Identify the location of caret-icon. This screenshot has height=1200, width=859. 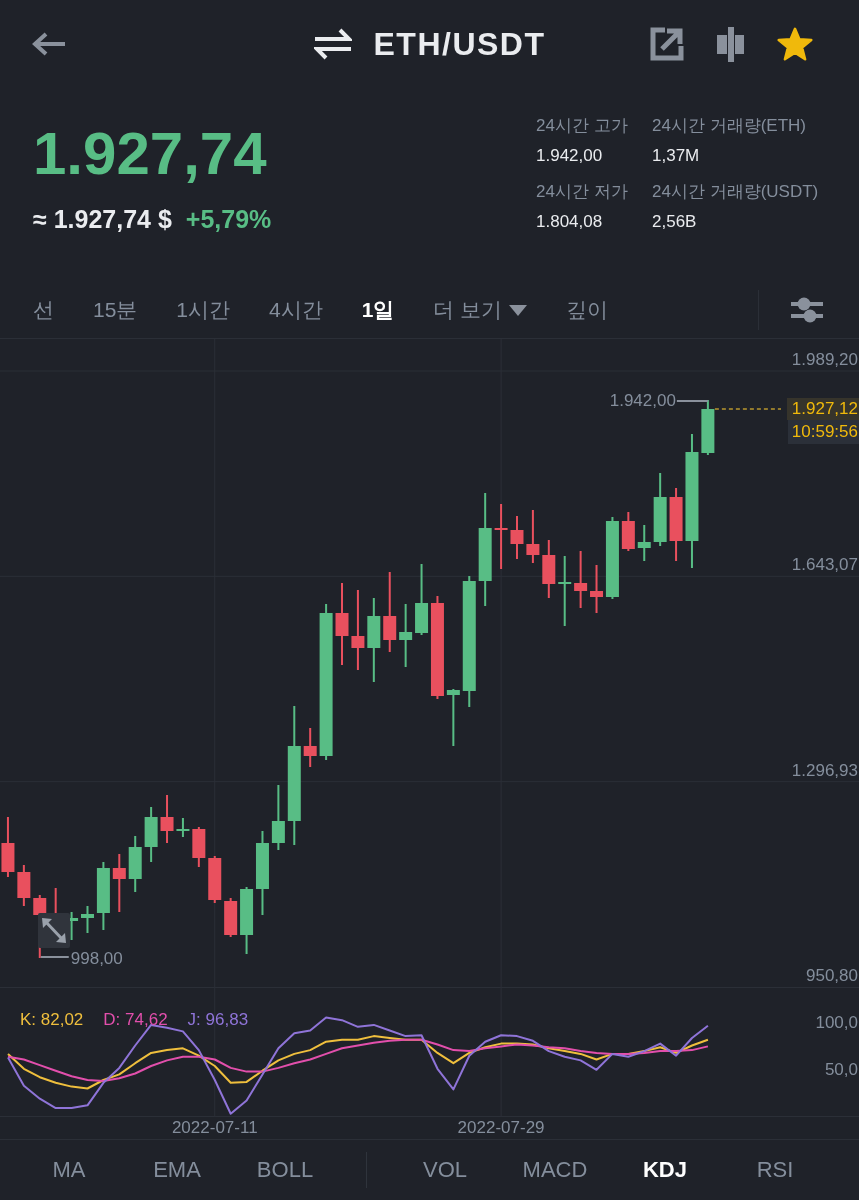
(518, 310).